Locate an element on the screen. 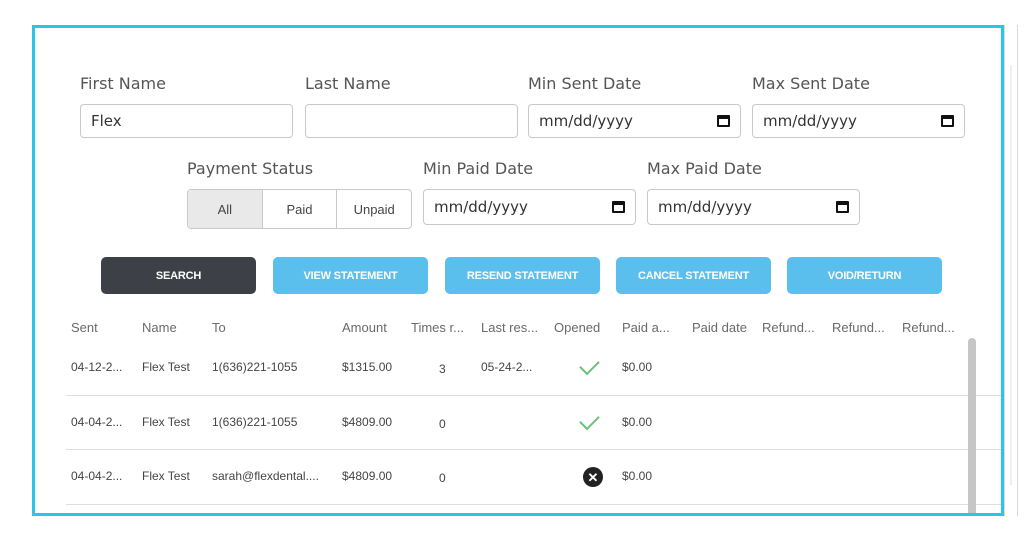  max-paid-date-input: mm/dd/yyyy is located at coordinates (753, 207).